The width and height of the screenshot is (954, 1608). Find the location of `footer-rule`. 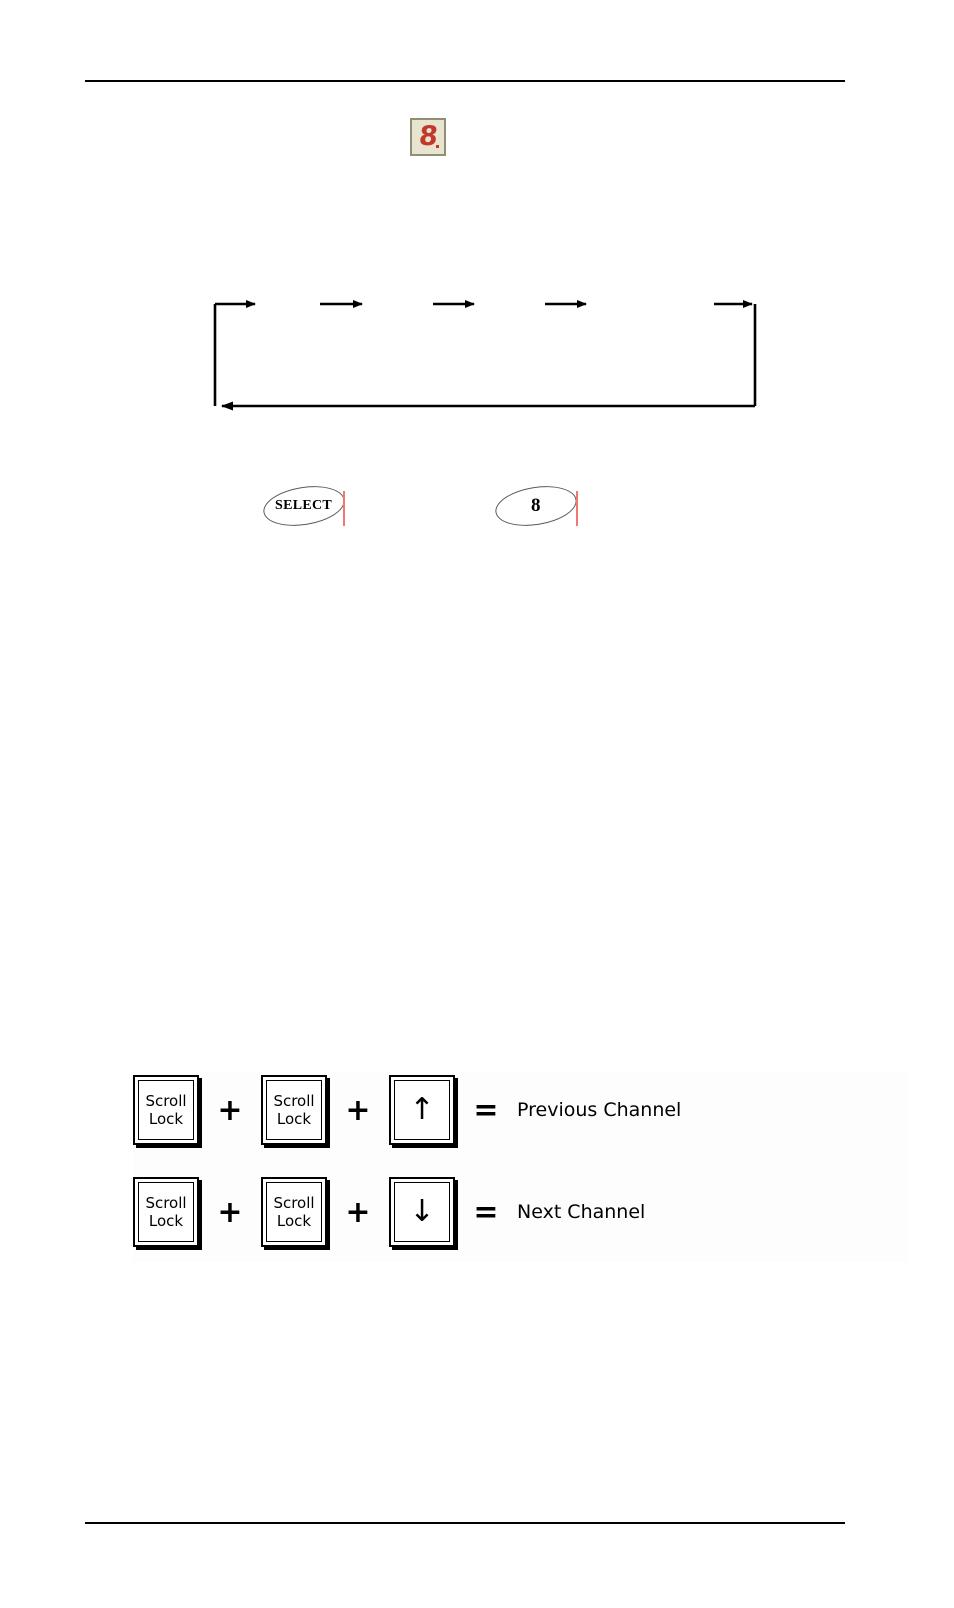

footer-rule is located at coordinates (465, 1523).